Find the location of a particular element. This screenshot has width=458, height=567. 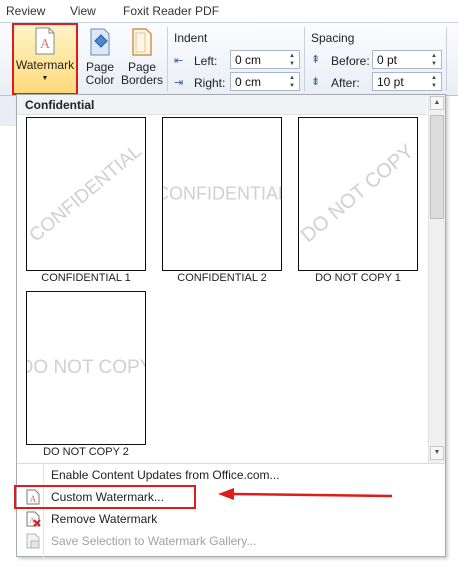

gallery-item-do-not-copy-2: DO NOT COPY is located at coordinates (86, 368).